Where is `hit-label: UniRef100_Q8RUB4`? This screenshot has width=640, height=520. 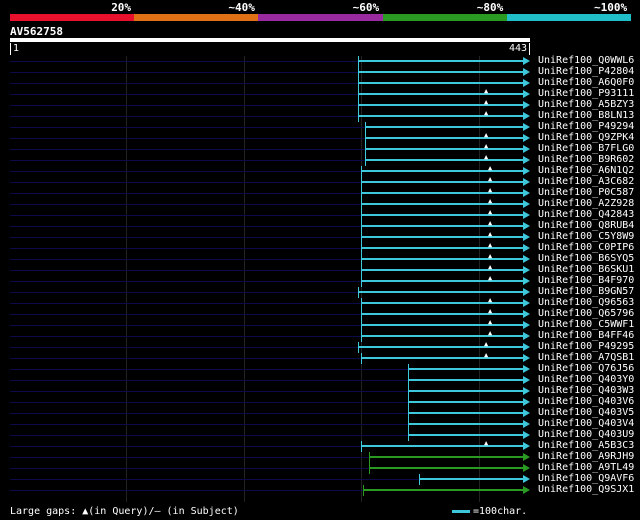 hit-label: UniRef100_Q8RUB4 is located at coordinates (586, 225).